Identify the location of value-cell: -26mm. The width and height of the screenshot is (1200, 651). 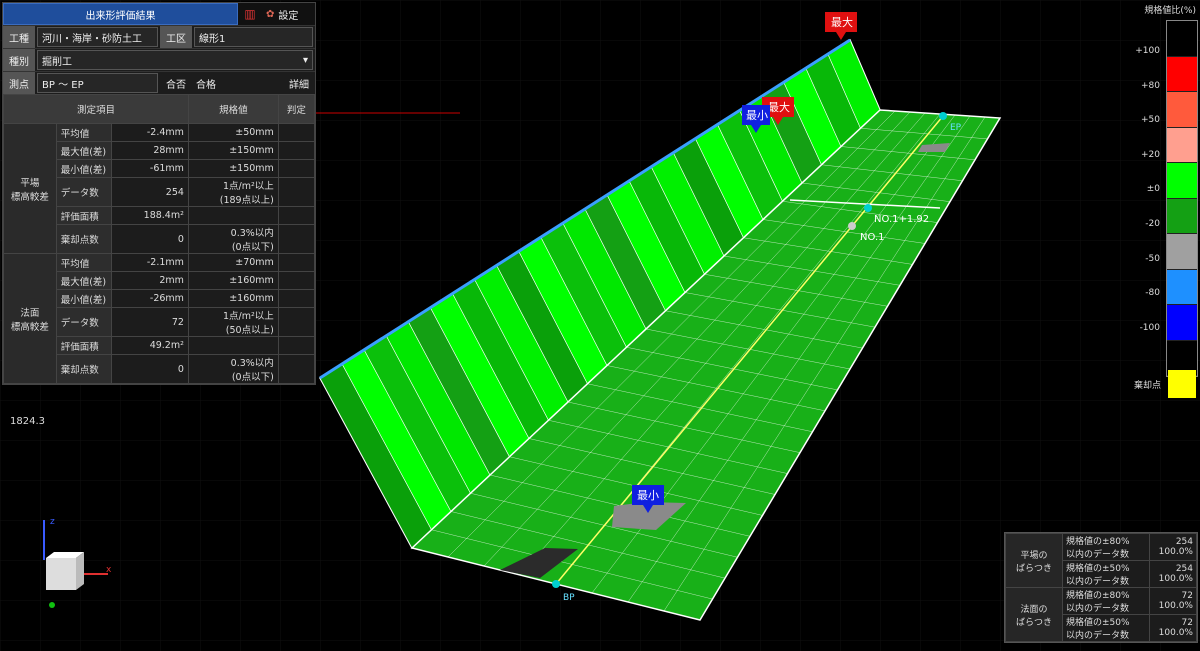
(150, 298).